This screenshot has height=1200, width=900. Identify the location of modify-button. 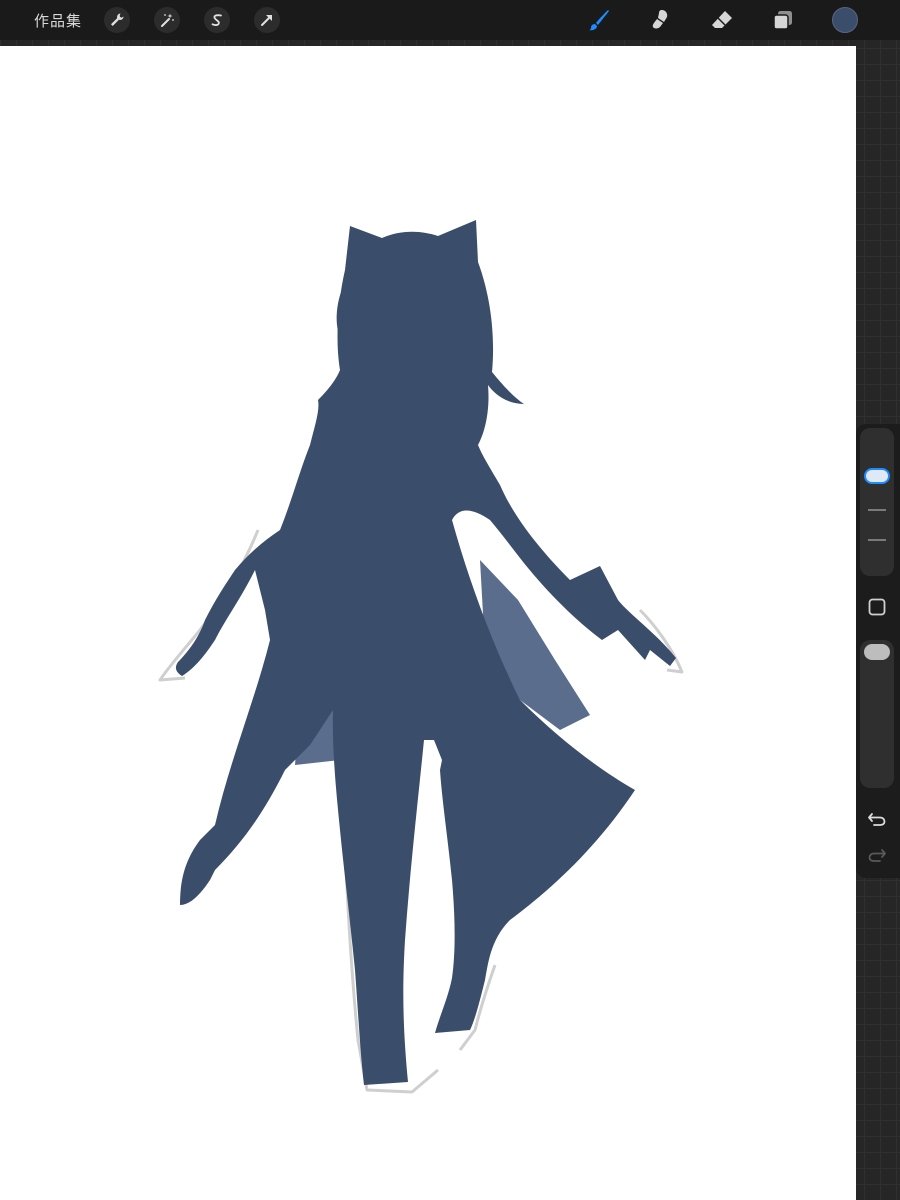
(877, 607).